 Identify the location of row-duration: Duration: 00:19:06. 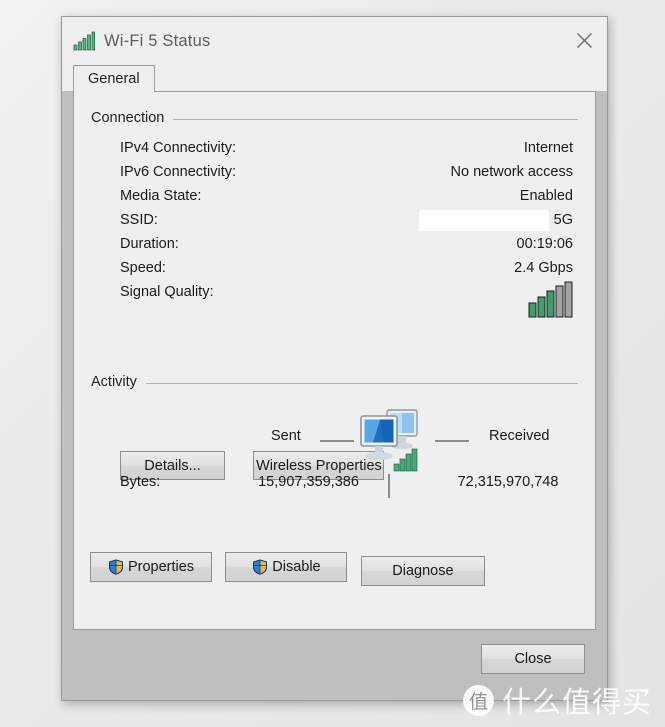
(334, 244).